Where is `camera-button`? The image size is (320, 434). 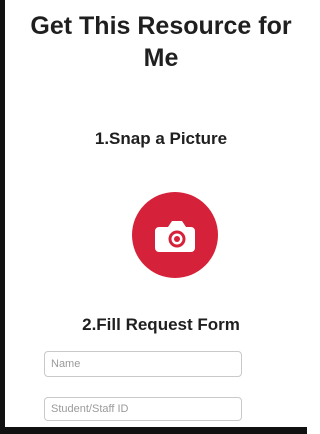
camera-button is located at coordinates (175, 235).